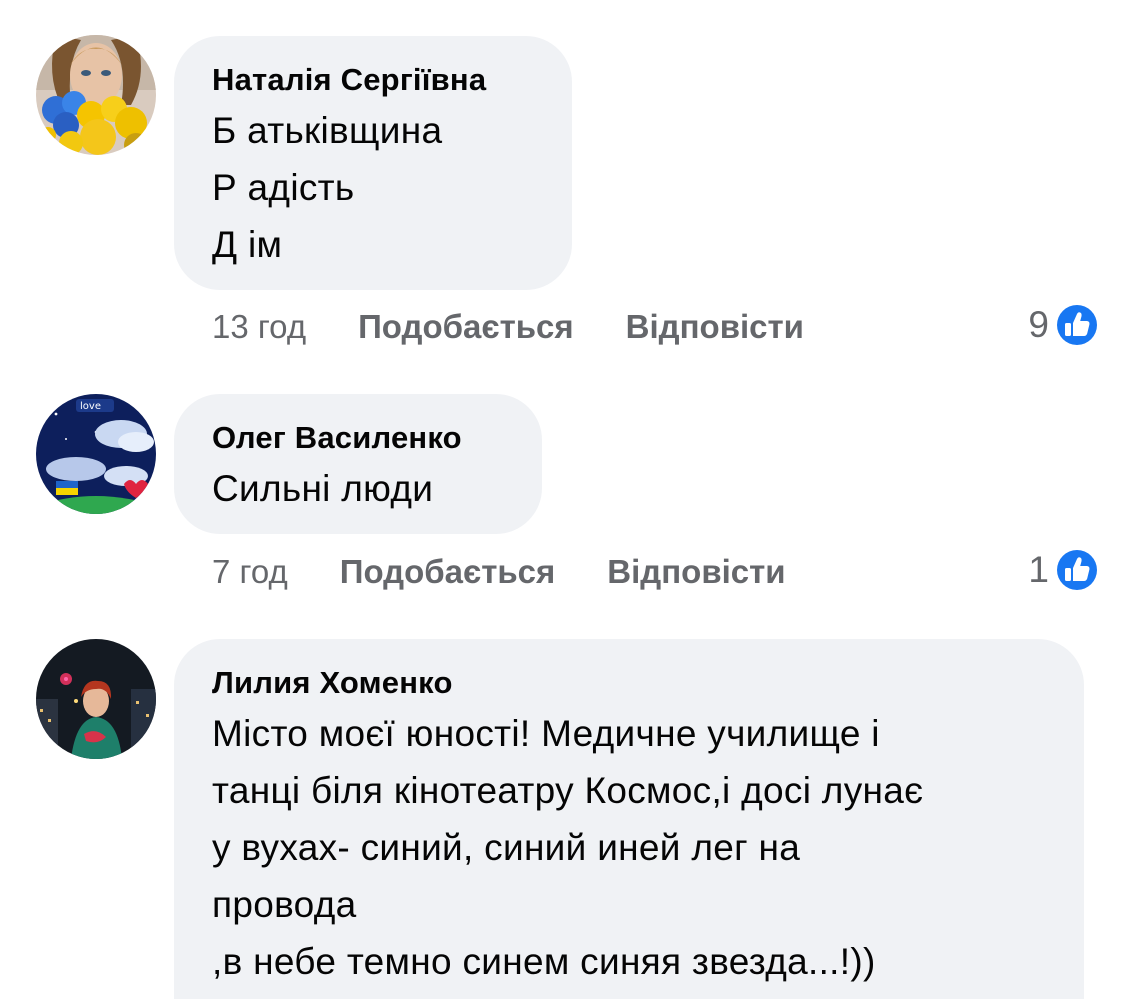 This screenshot has width=1125, height=999. What do you see at coordinates (327, 130) in the screenshot?
I see `comment-text-line: Б атьківщина` at bounding box center [327, 130].